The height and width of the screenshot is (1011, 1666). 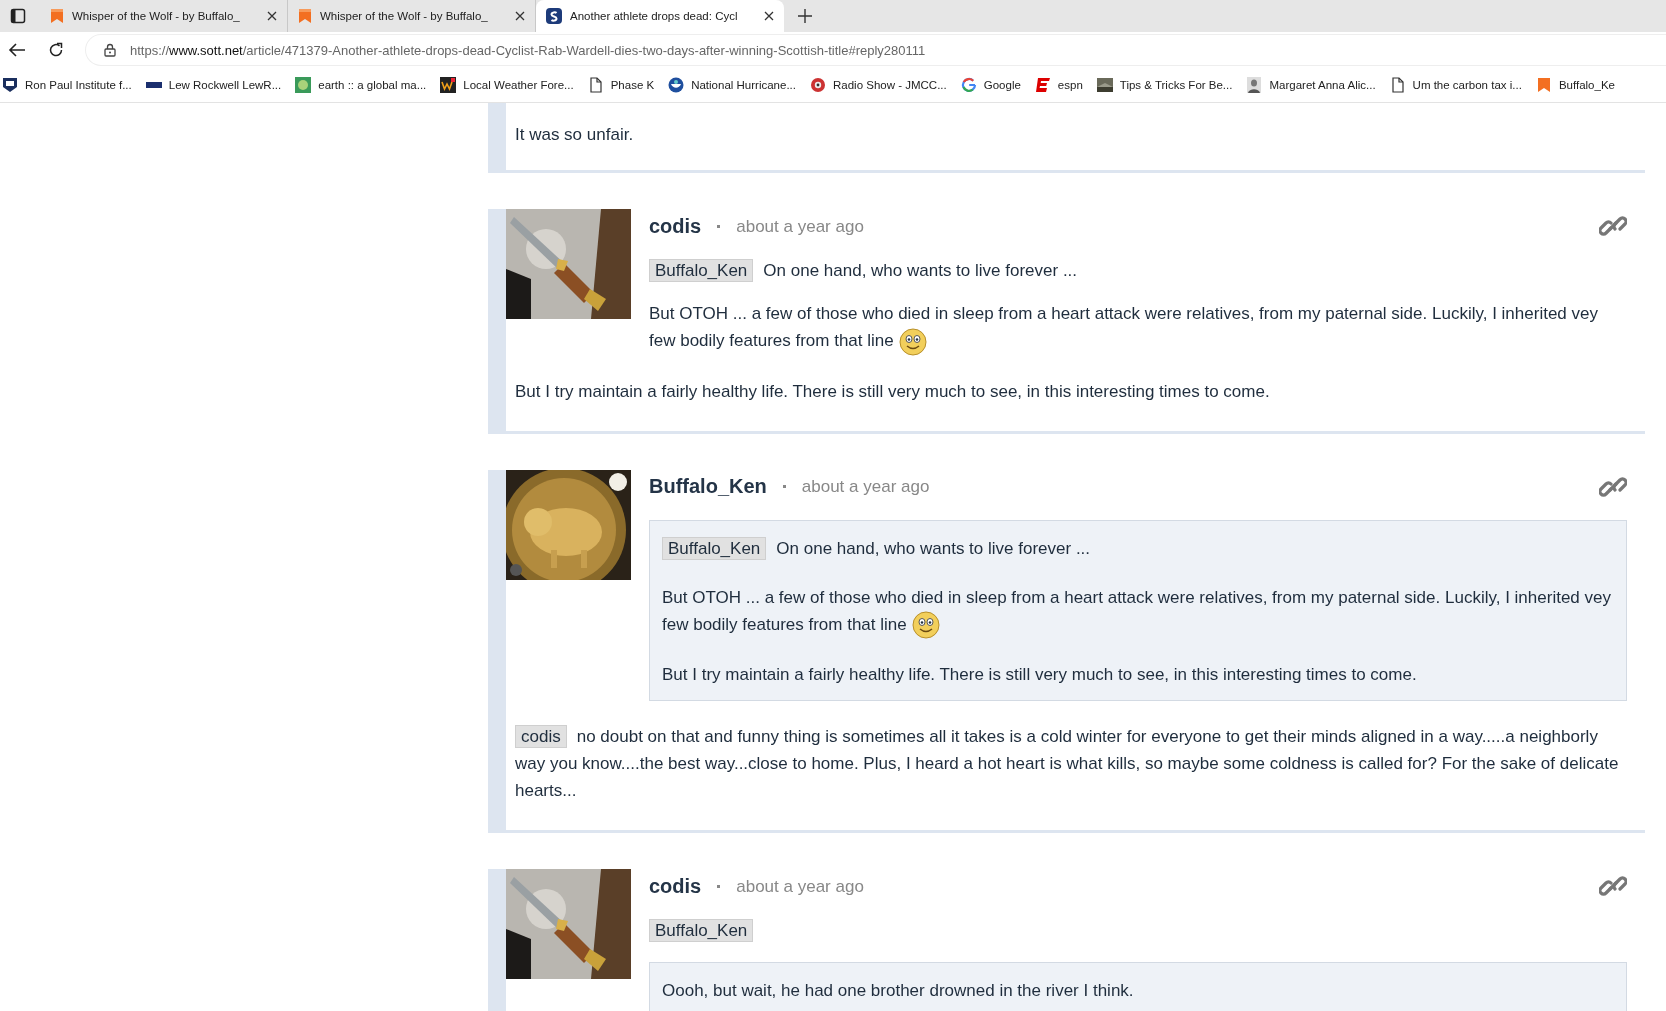 What do you see at coordinates (1058, 85) in the screenshot?
I see `bookmark-item: espn` at bounding box center [1058, 85].